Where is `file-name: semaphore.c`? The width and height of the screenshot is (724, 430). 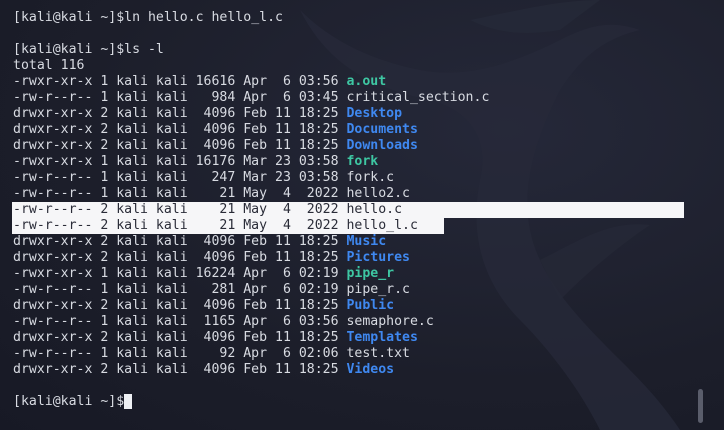
file-name: semaphore.c is located at coordinates (390, 321).